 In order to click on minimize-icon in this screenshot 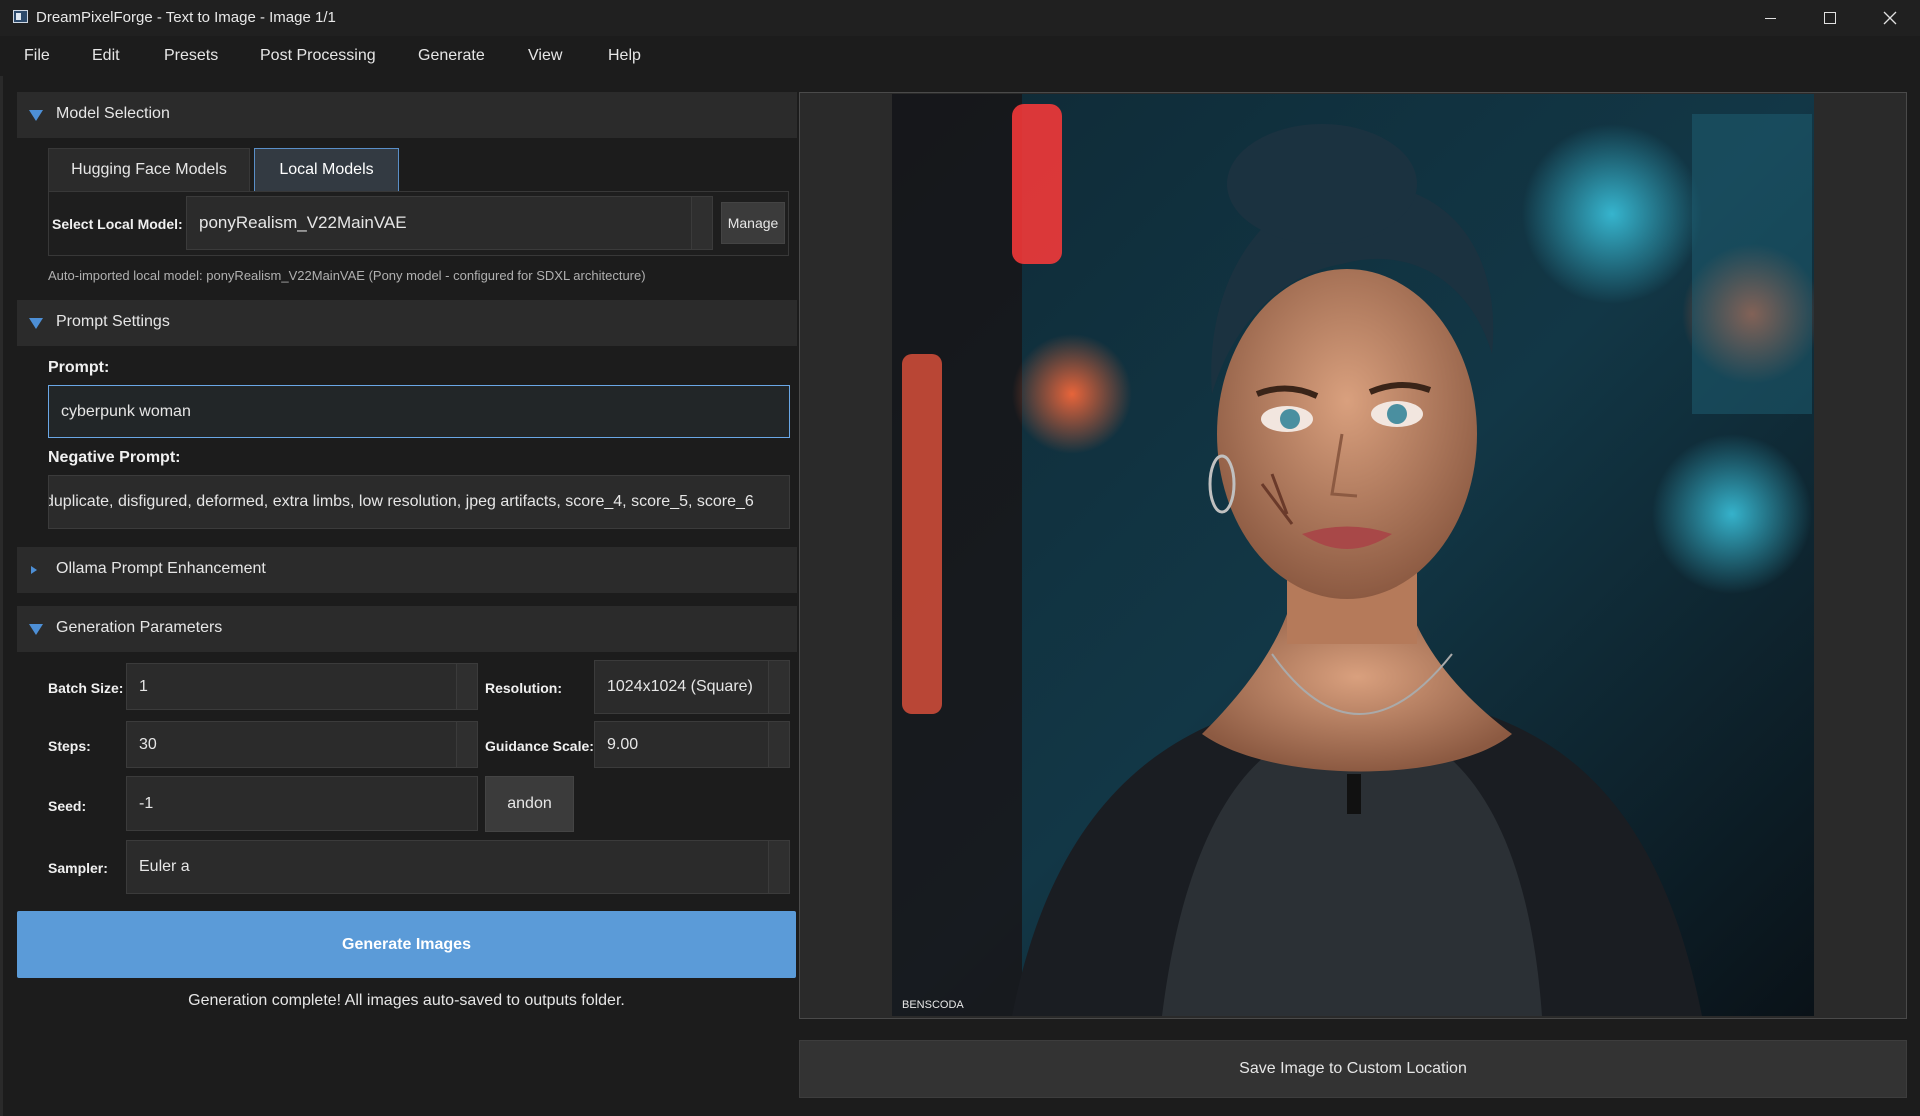, I will do `click(1770, 18)`.